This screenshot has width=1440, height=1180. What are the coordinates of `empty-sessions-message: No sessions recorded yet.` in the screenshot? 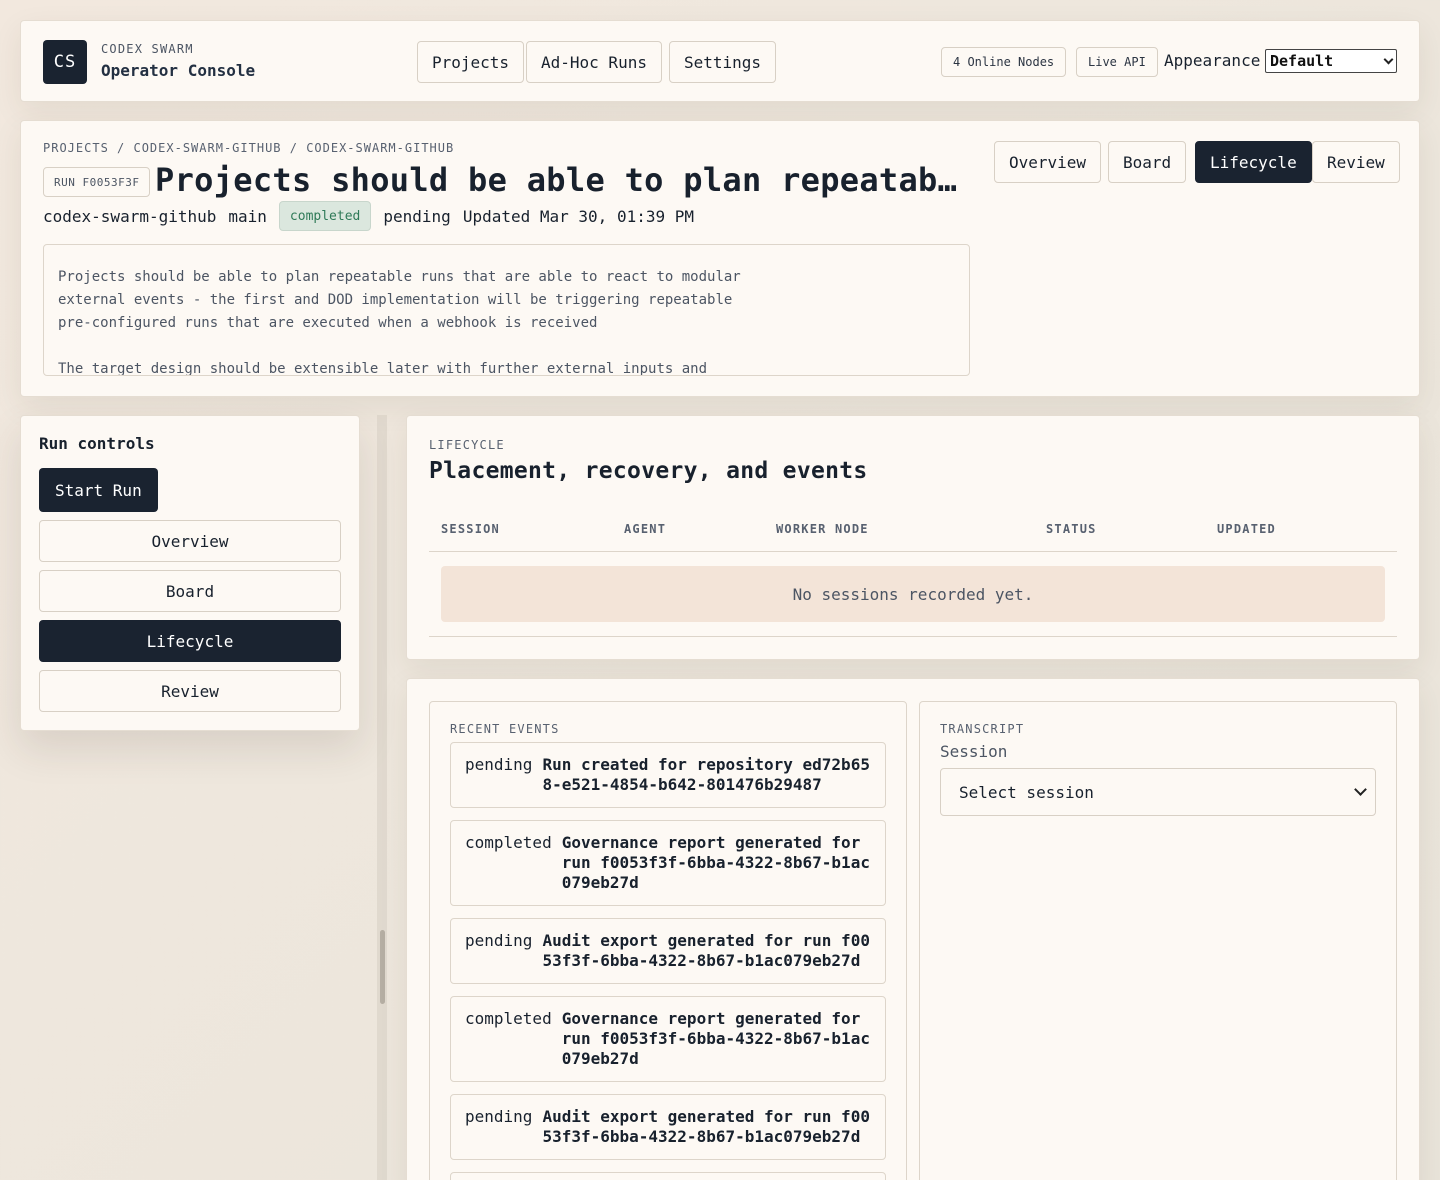 It's located at (913, 594).